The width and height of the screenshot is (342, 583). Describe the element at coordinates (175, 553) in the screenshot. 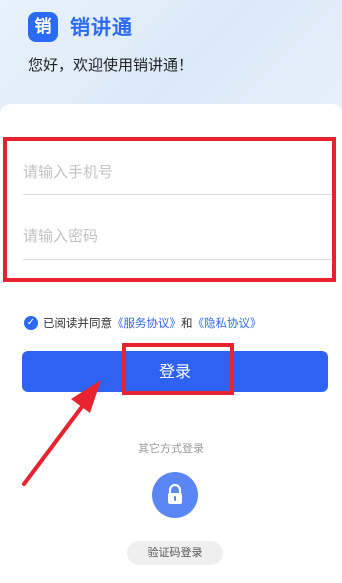

I see `sms-code-login-button: 验证码登录` at that location.